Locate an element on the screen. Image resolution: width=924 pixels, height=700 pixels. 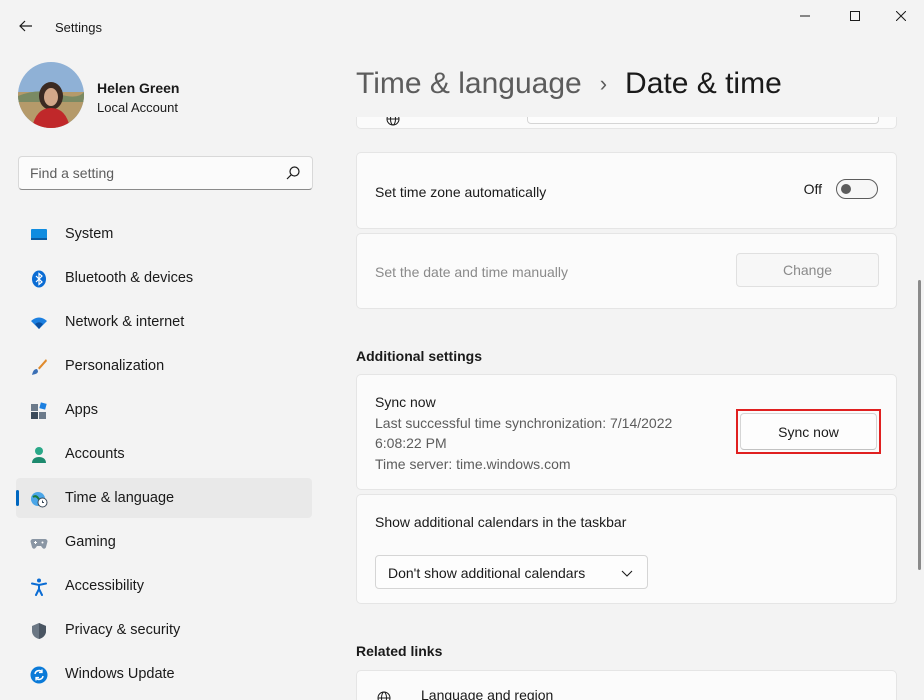
avatar is located at coordinates (51, 95).